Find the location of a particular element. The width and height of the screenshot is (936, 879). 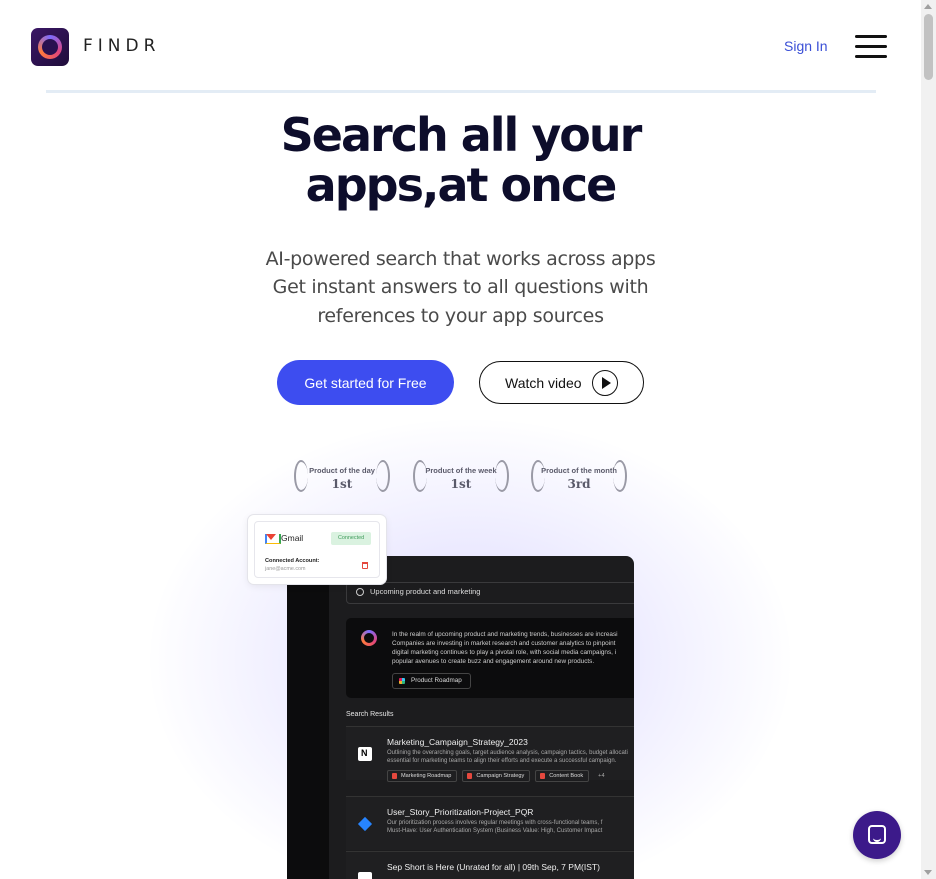

findr-avatar-icon is located at coordinates (369, 638).